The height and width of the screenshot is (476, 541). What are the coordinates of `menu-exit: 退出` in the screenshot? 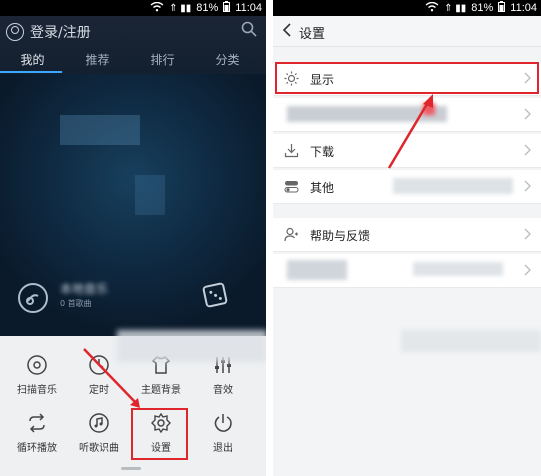 It's located at (223, 433).